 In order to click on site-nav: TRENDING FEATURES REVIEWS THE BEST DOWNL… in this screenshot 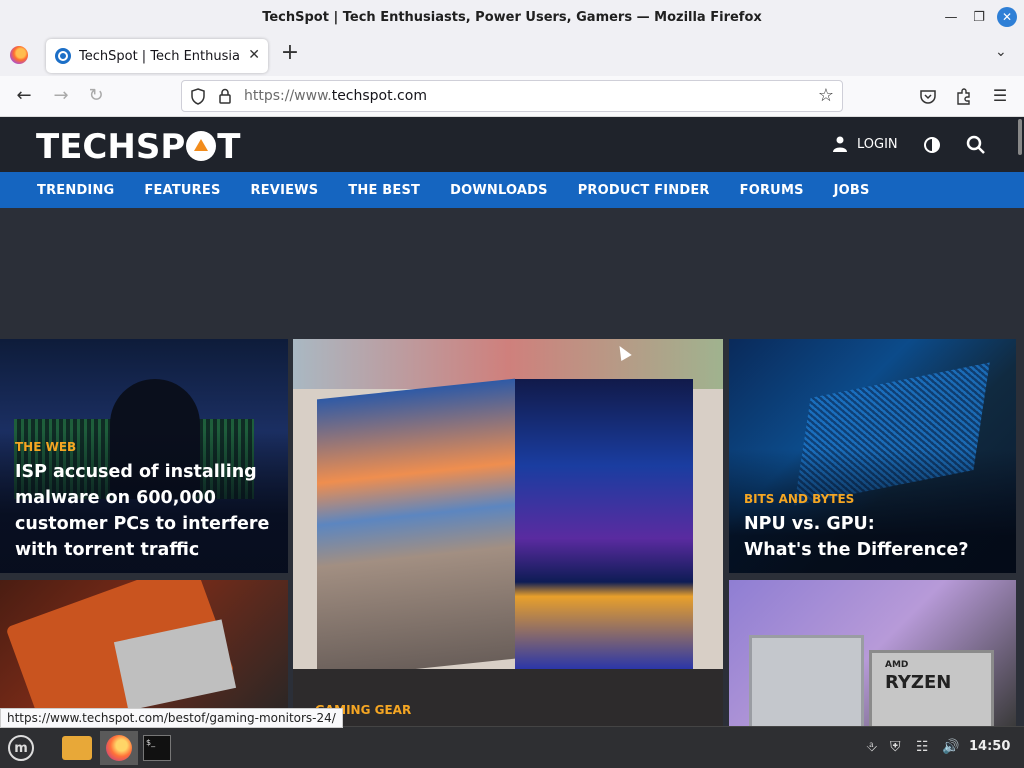, I will do `click(512, 190)`.